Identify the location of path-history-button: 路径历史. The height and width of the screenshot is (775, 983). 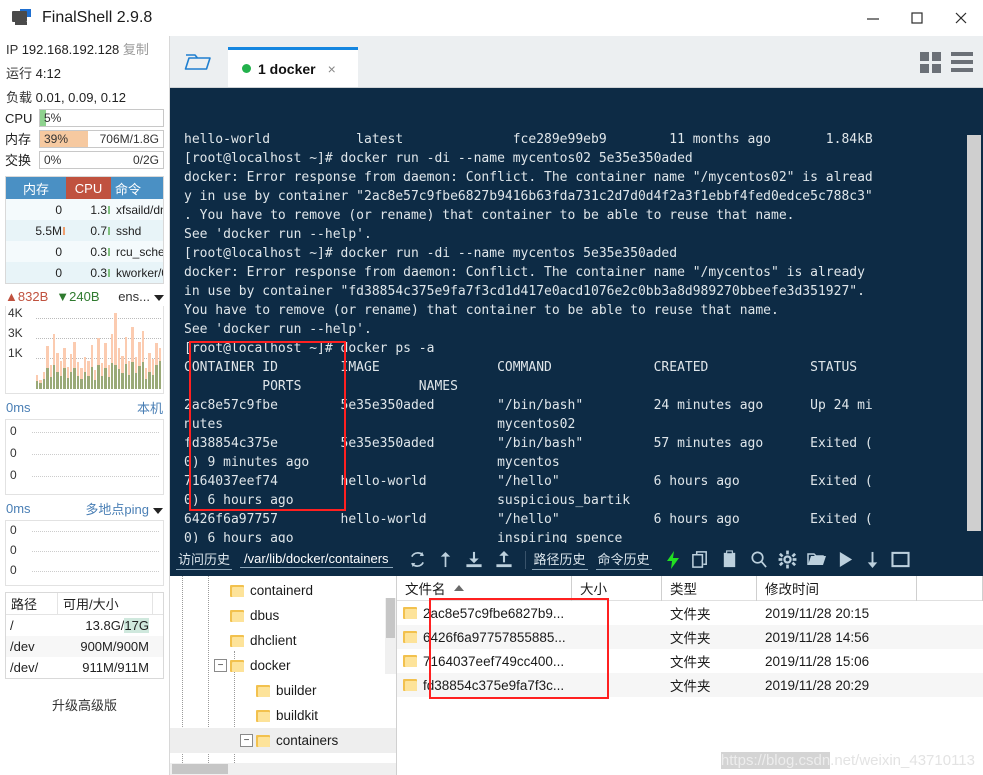
(559, 559).